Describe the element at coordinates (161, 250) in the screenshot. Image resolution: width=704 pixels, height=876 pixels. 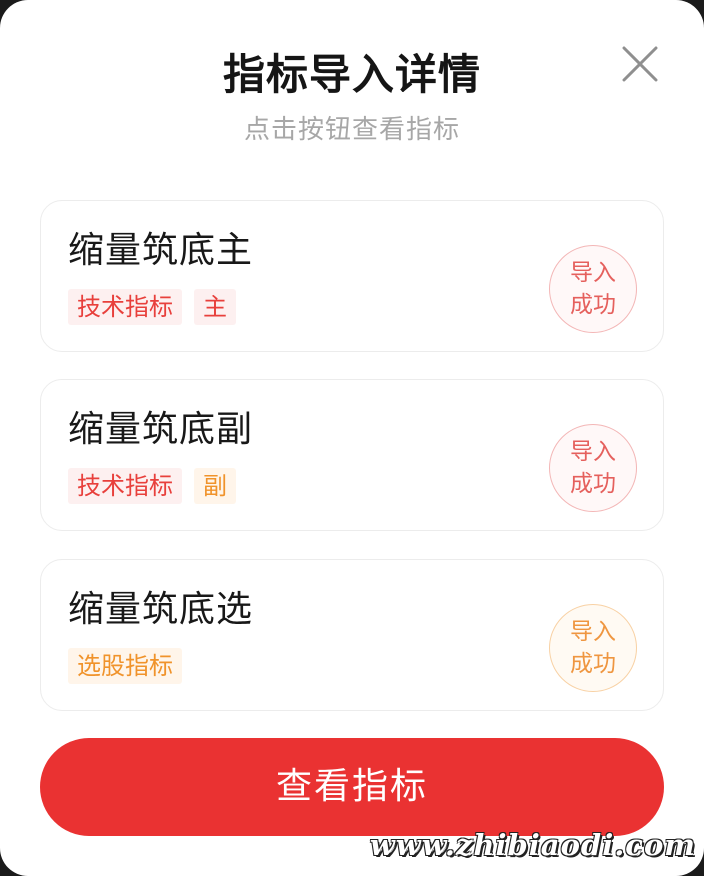
I see `indicator-name: 缩量筑底主` at that location.